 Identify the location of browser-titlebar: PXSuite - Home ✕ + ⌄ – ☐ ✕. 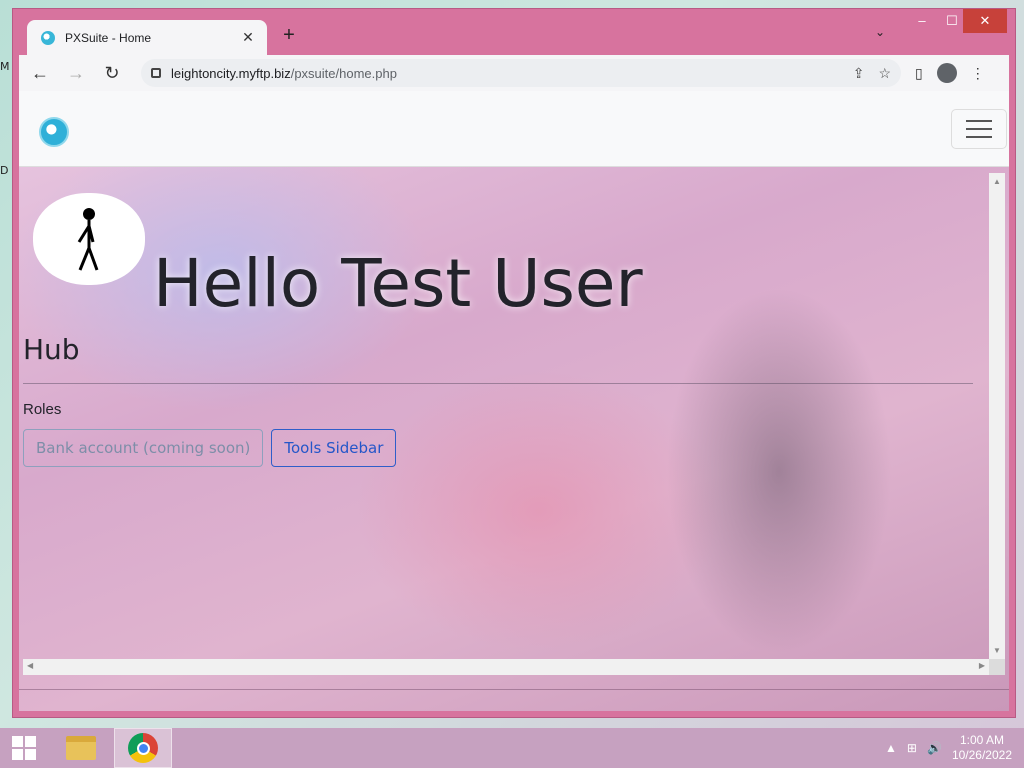
(514, 32).